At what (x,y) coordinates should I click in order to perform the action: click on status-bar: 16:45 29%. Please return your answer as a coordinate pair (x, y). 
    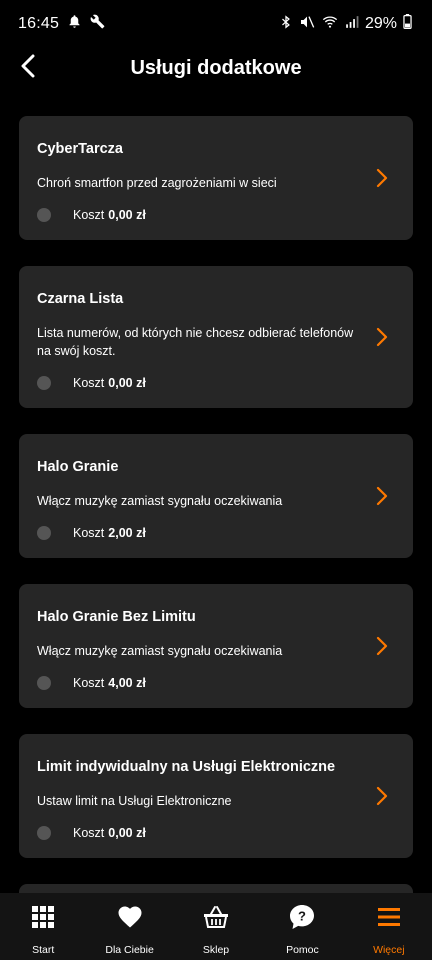
    Looking at the image, I should click on (216, 24).